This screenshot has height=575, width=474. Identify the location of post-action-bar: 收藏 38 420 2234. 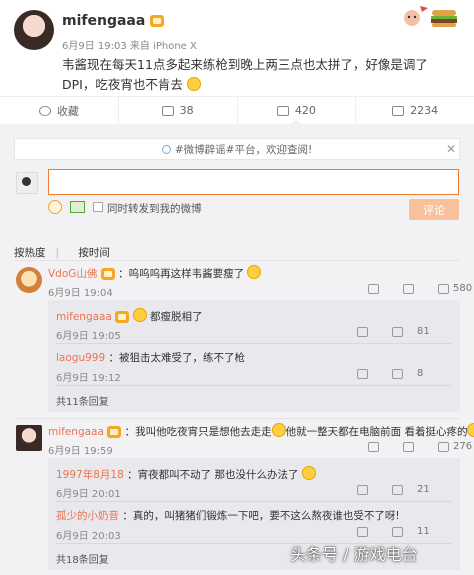
(237, 110).